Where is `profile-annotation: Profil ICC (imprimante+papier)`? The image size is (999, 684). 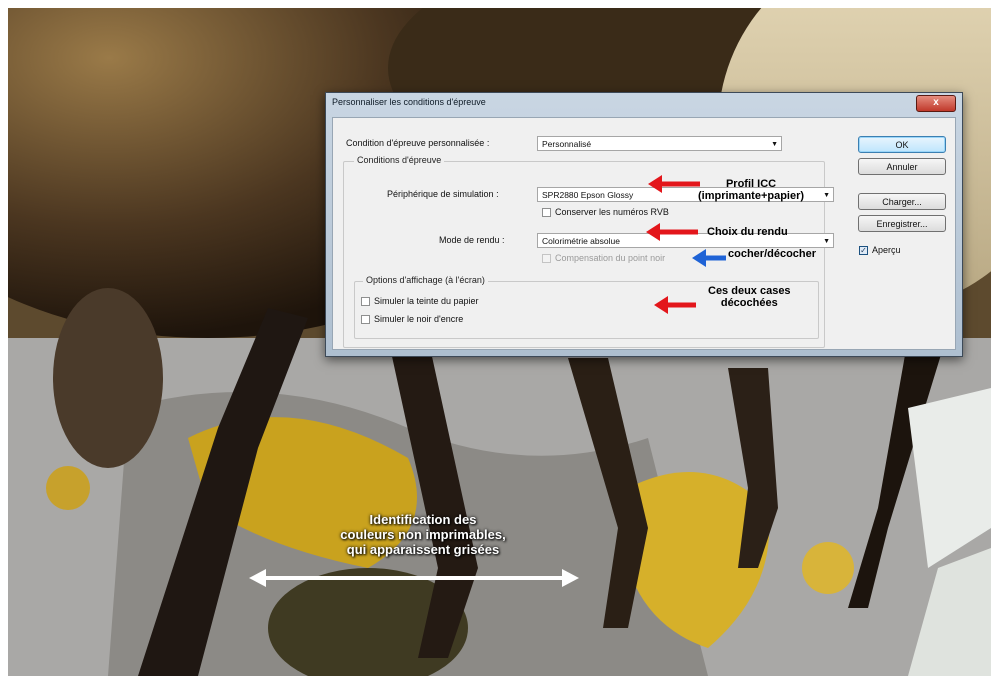
profile-annotation: Profil ICC (imprimante+papier) is located at coordinates (751, 190).